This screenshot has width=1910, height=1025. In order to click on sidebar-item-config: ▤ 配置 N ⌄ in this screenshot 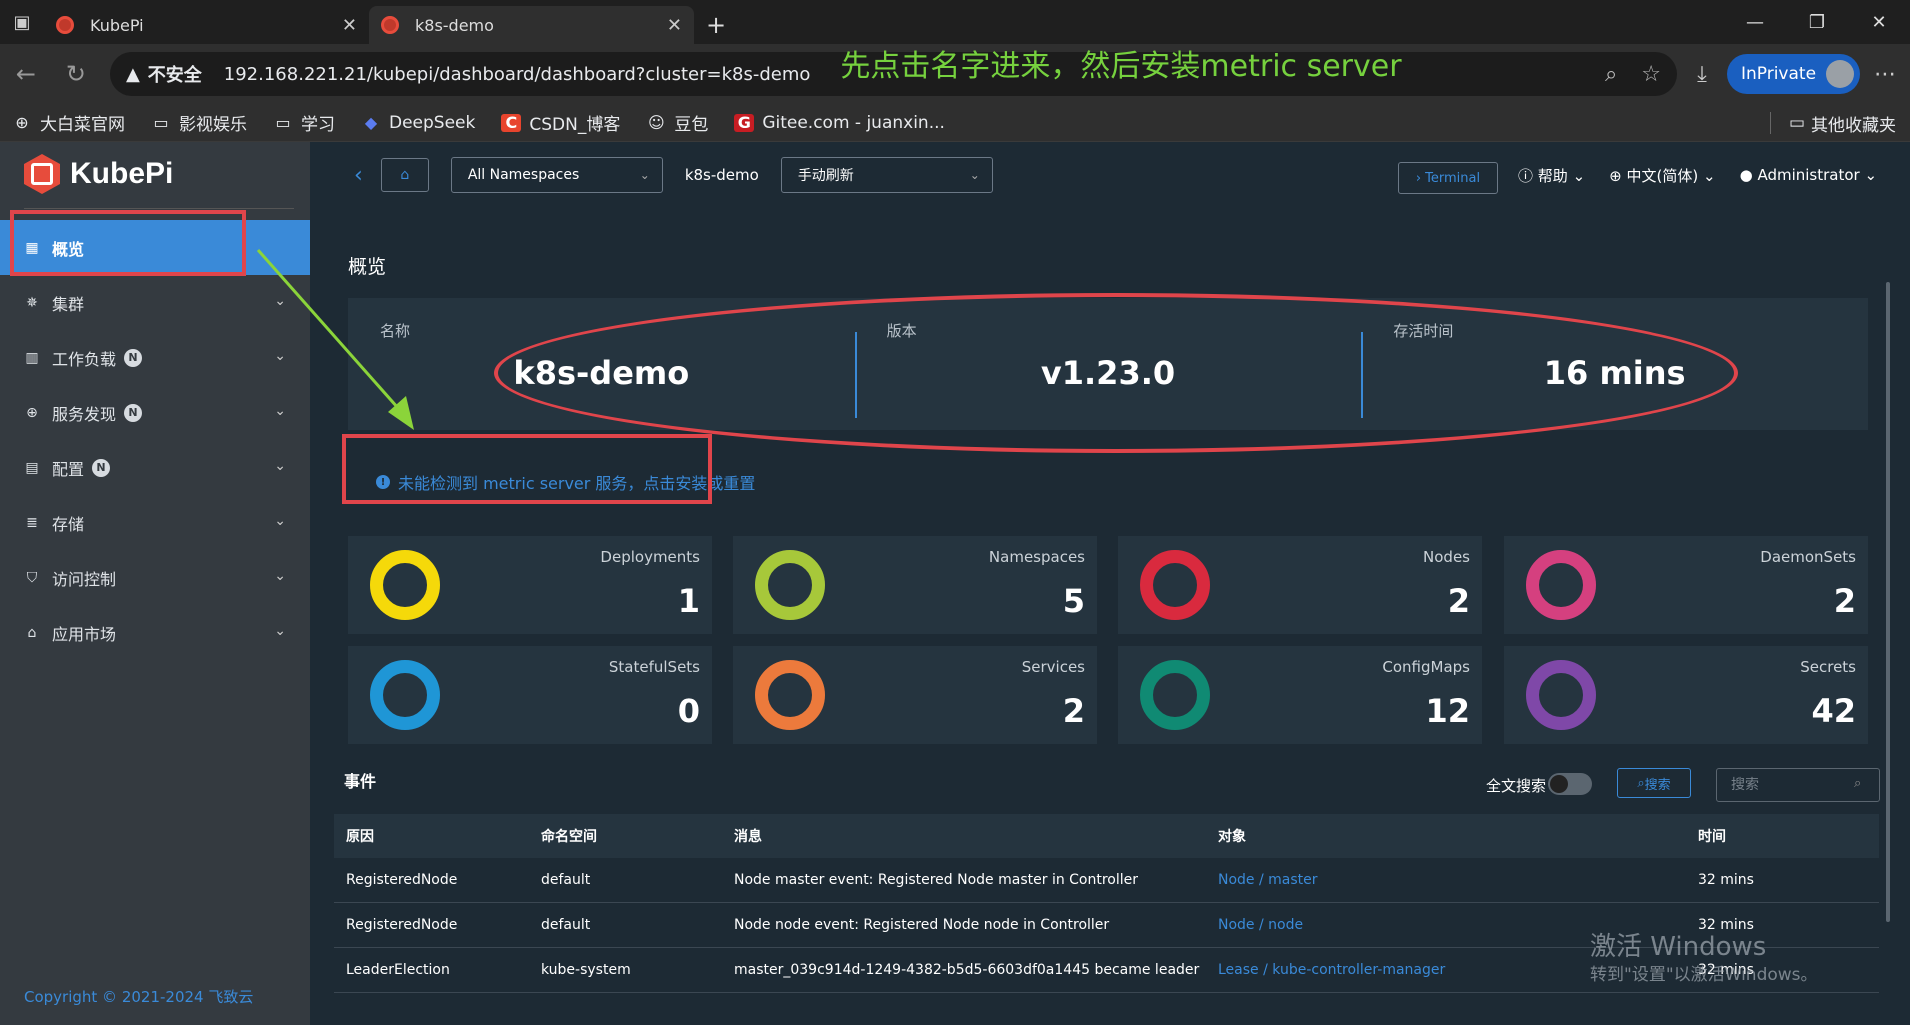, I will do `click(155, 467)`.